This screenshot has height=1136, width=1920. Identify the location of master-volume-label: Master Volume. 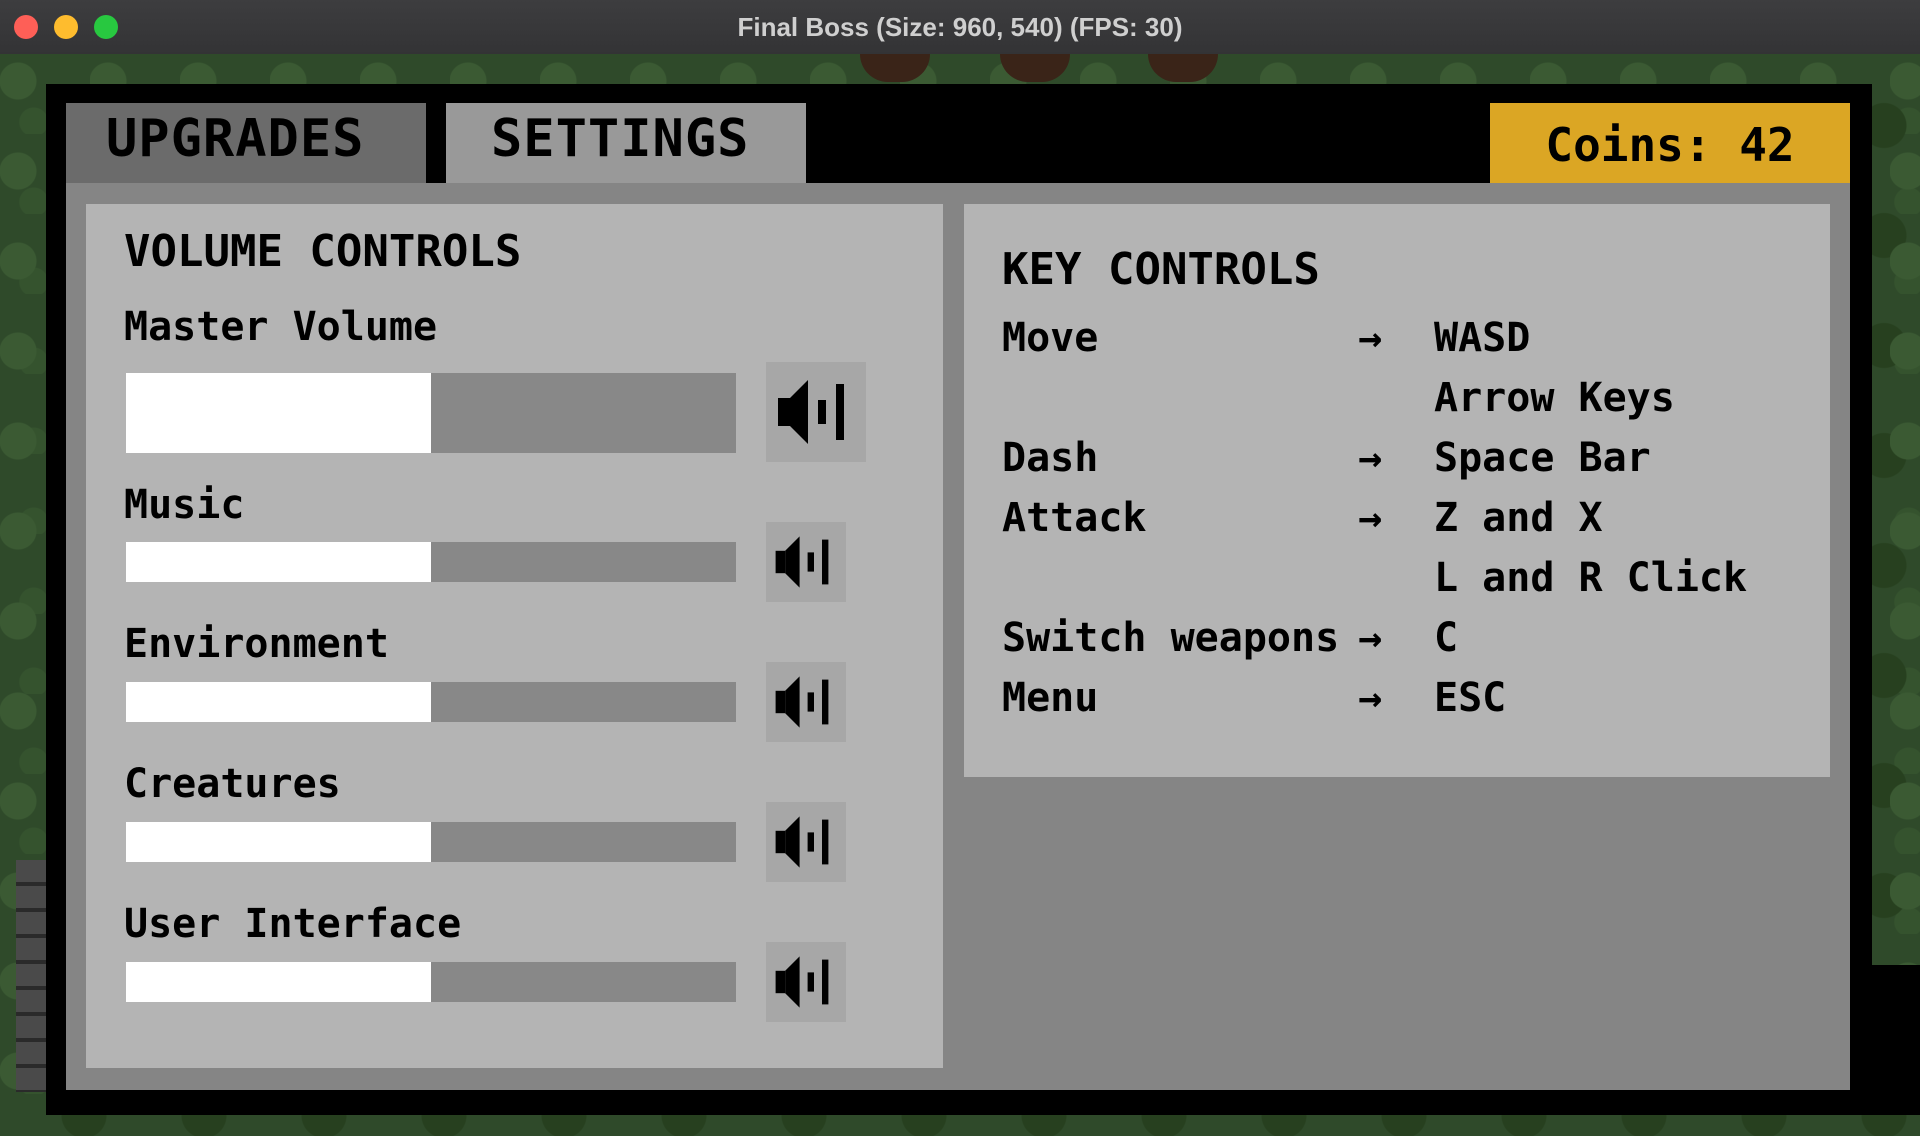
(281, 327).